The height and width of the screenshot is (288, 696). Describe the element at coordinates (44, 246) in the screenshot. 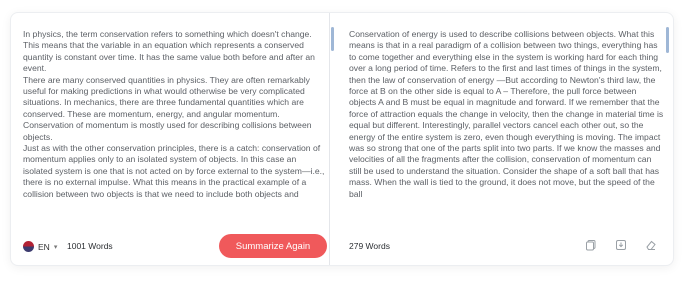

I see `language-label: EN` at that location.